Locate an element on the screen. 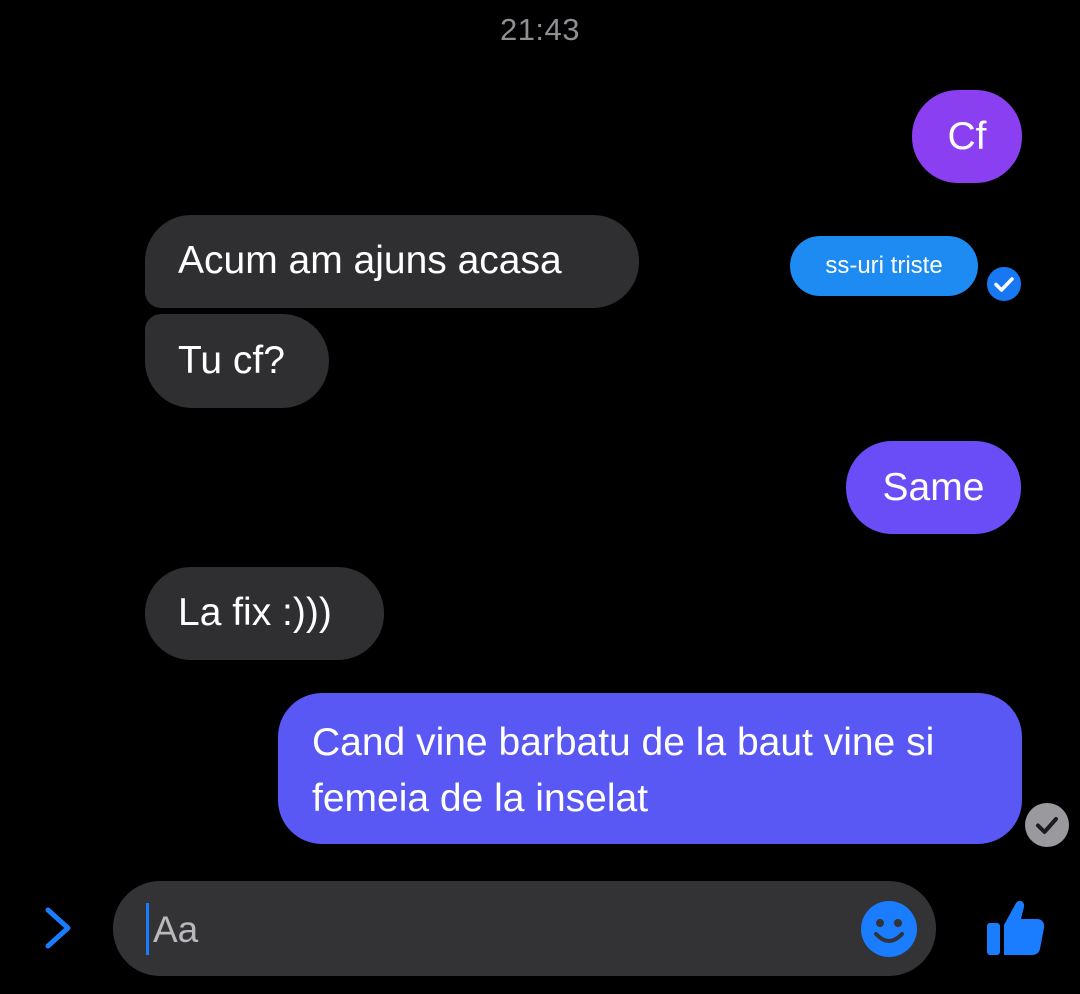 This screenshot has height=994, width=1080. message-input is located at coordinates (453, 930).